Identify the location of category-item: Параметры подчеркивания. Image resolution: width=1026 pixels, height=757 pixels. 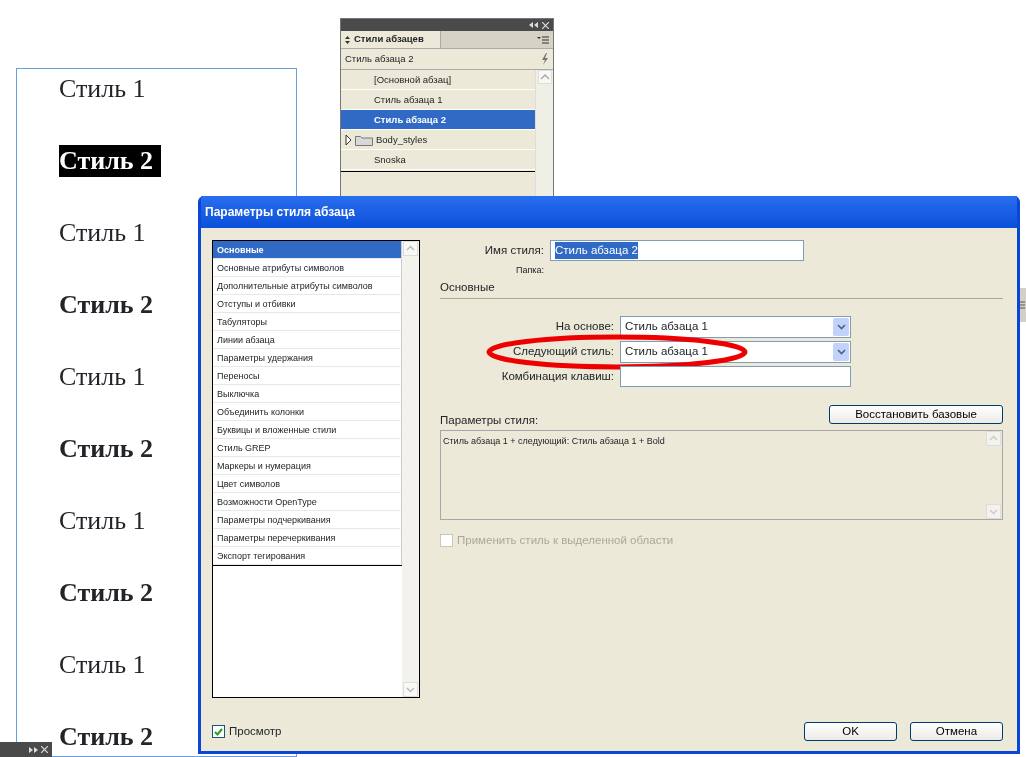
(307, 520).